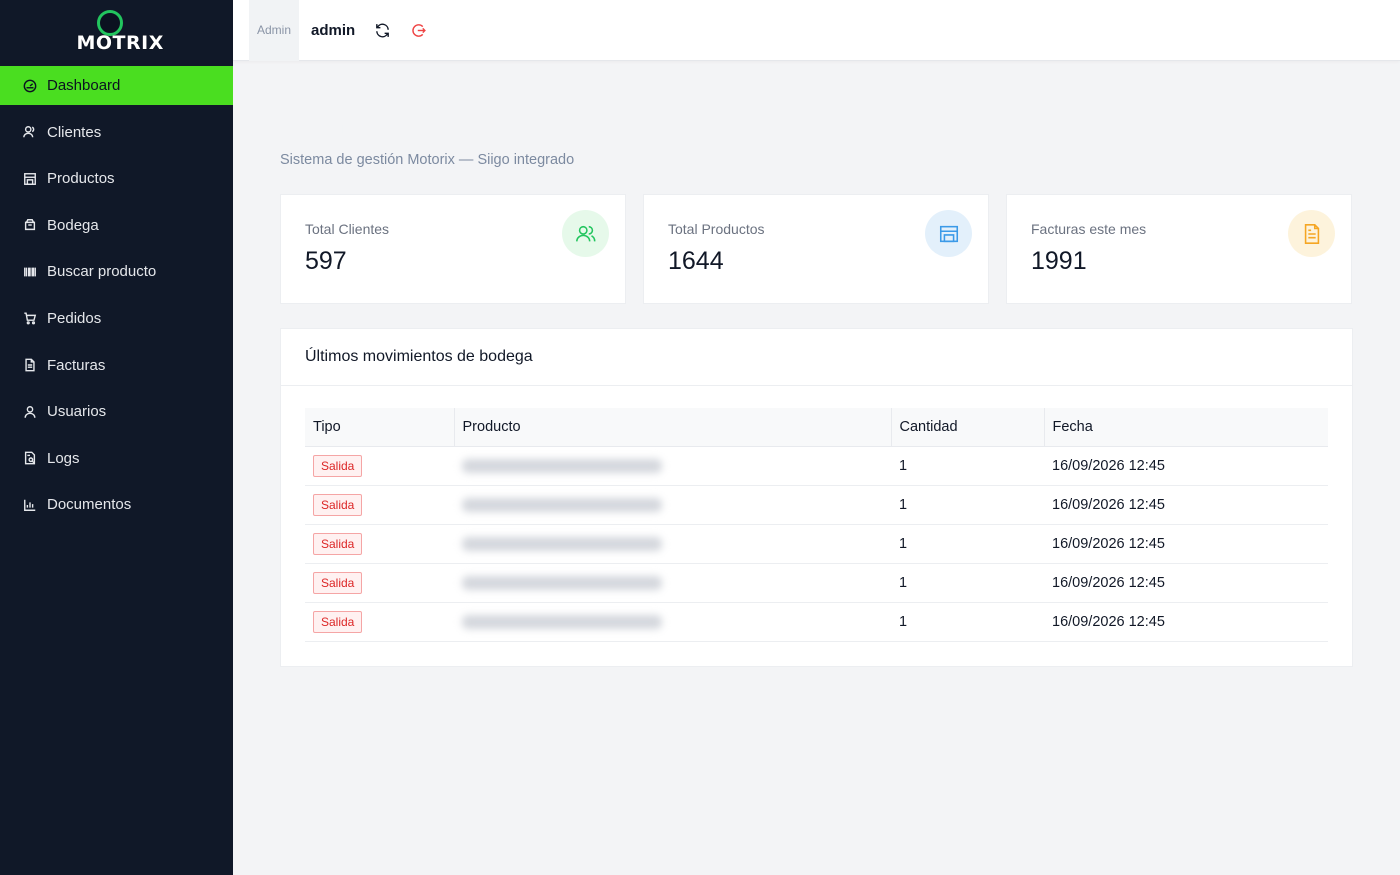  Describe the element at coordinates (274, 30) in the screenshot. I see `role-badge: Admin` at that location.